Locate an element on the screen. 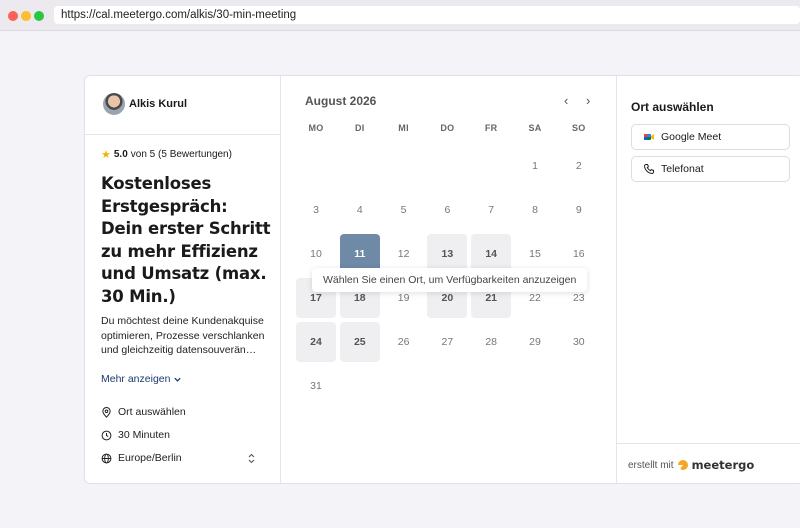  minimize-window-icon is located at coordinates (26, 16).